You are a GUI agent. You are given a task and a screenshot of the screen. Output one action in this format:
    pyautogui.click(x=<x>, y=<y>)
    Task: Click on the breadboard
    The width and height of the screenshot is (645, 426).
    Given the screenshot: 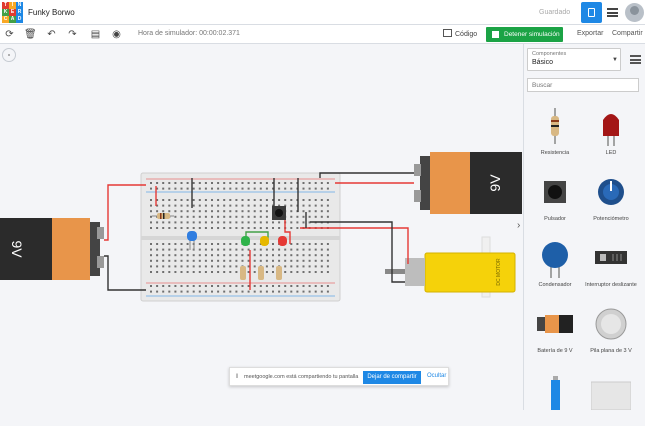 What is the action you would take?
    pyautogui.click(x=240, y=237)
    